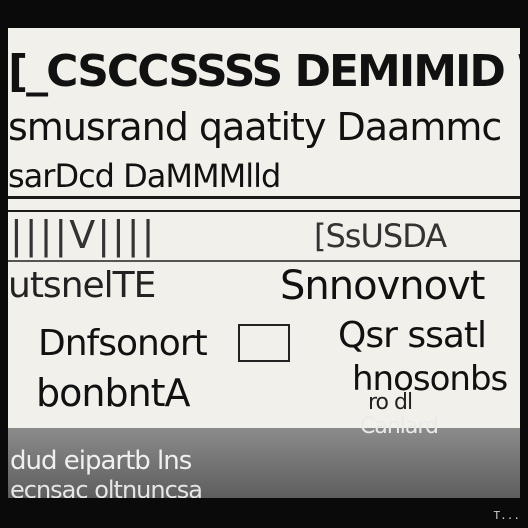 The height and width of the screenshot is (528, 528). I want to click on row3-left: bonbntA, so click(113, 393).